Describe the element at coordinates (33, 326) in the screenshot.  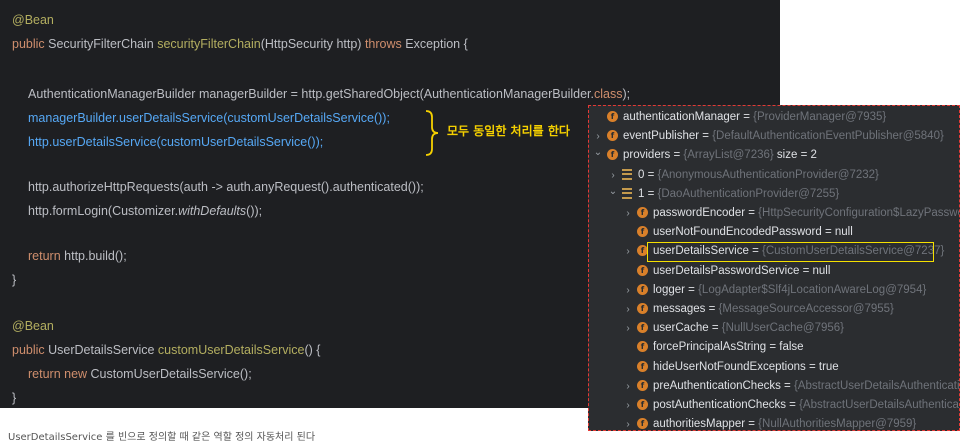
I see `annotation-bean-2: @Bean` at that location.